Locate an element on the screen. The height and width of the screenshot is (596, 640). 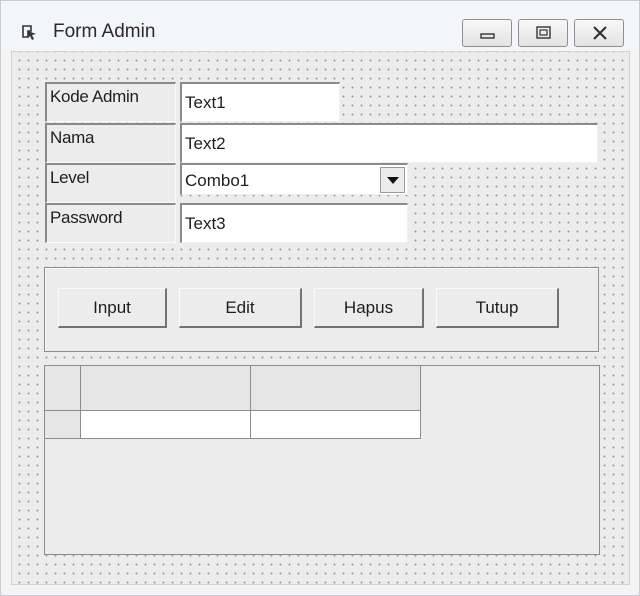
nama-label: Nama is located at coordinates (110, 143).